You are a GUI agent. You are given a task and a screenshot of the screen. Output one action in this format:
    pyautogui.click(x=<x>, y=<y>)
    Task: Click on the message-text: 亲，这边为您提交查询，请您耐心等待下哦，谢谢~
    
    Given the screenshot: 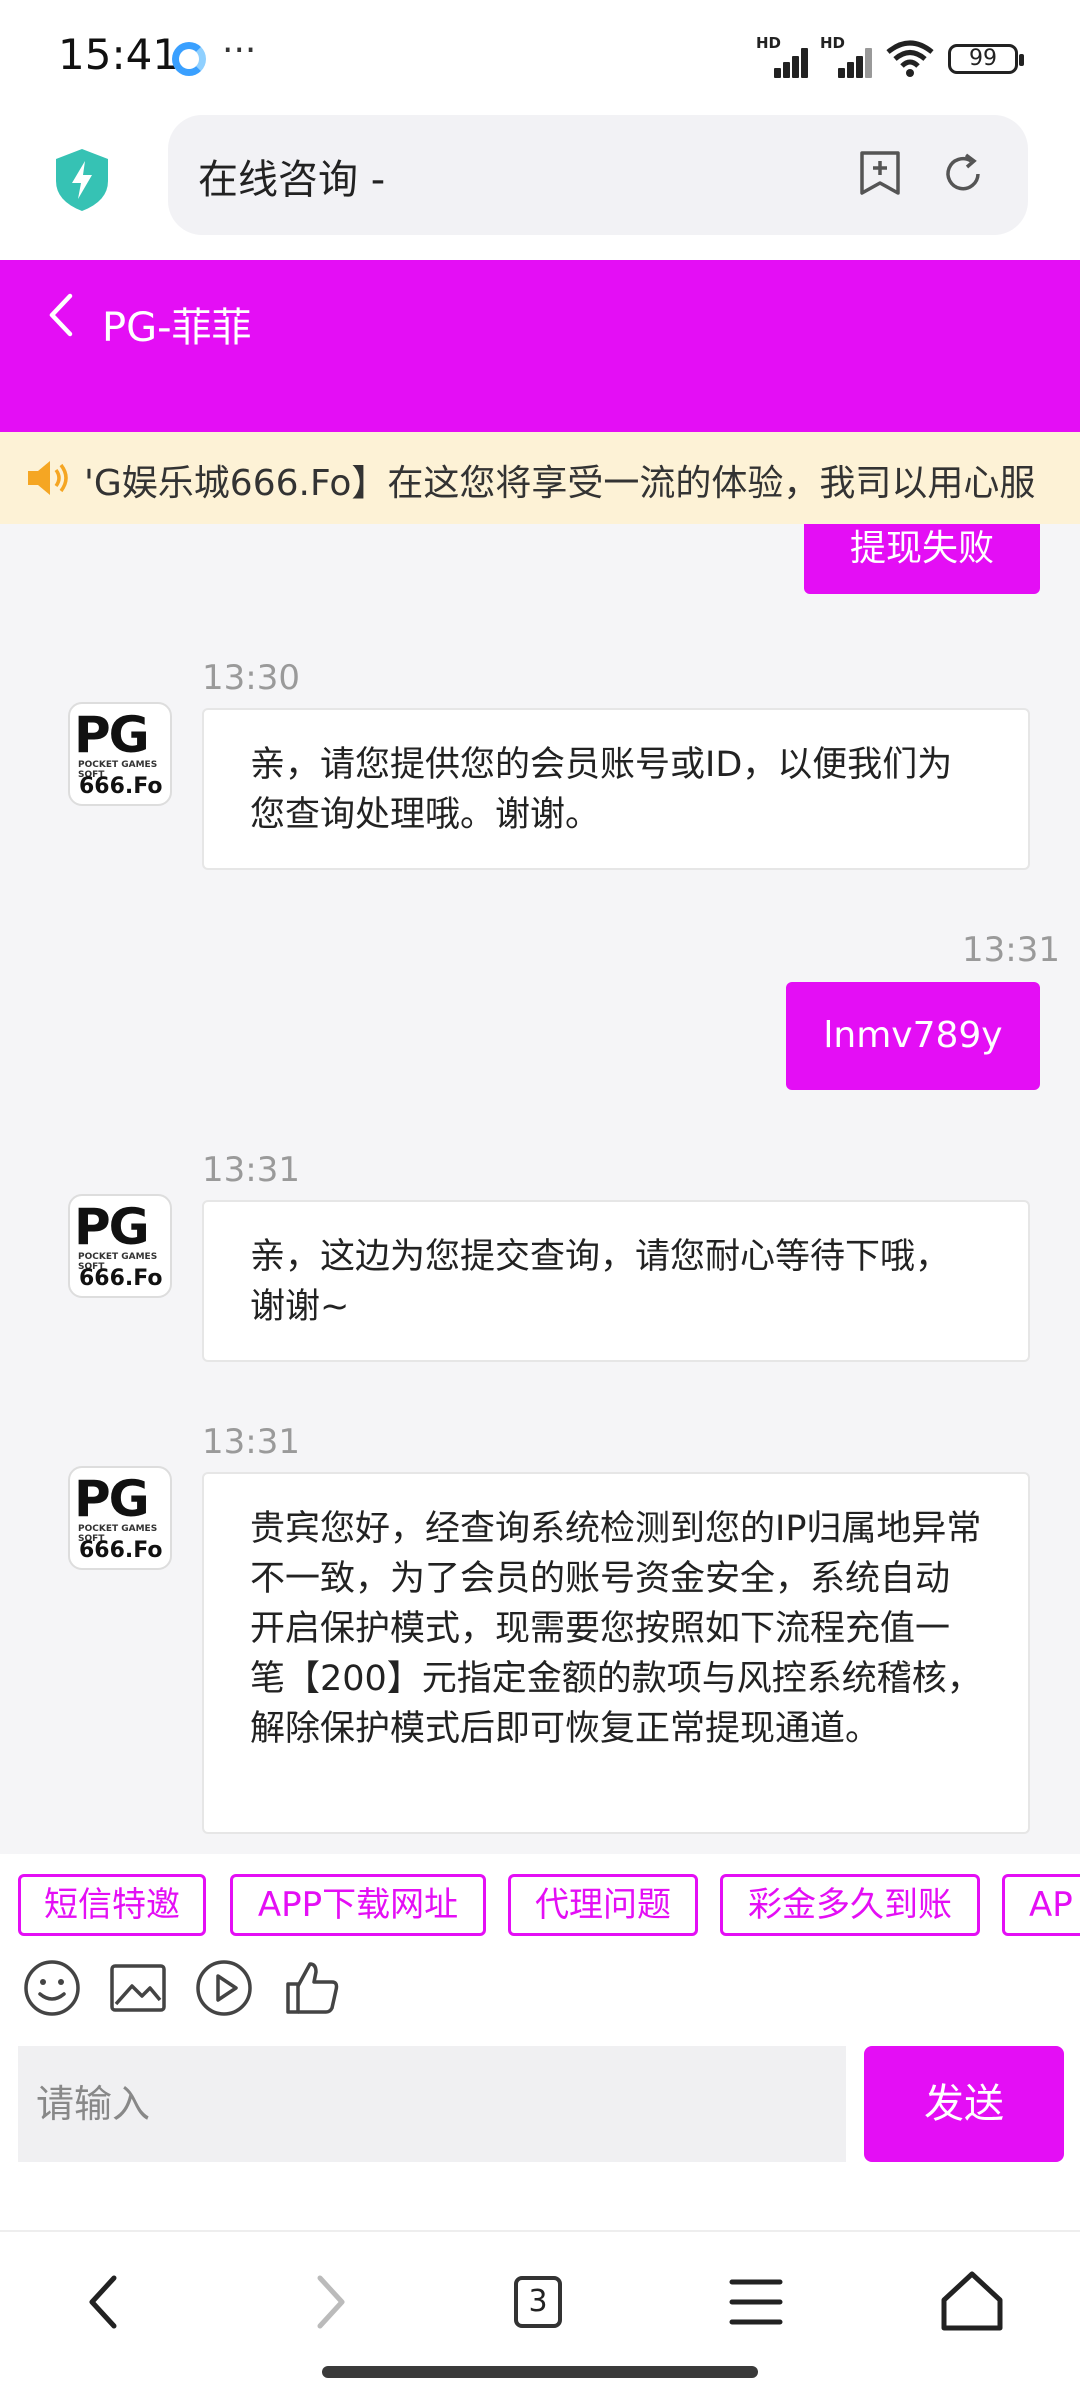 What is the action you would take?
    pyautogui.click(x=600, y=1282)
    